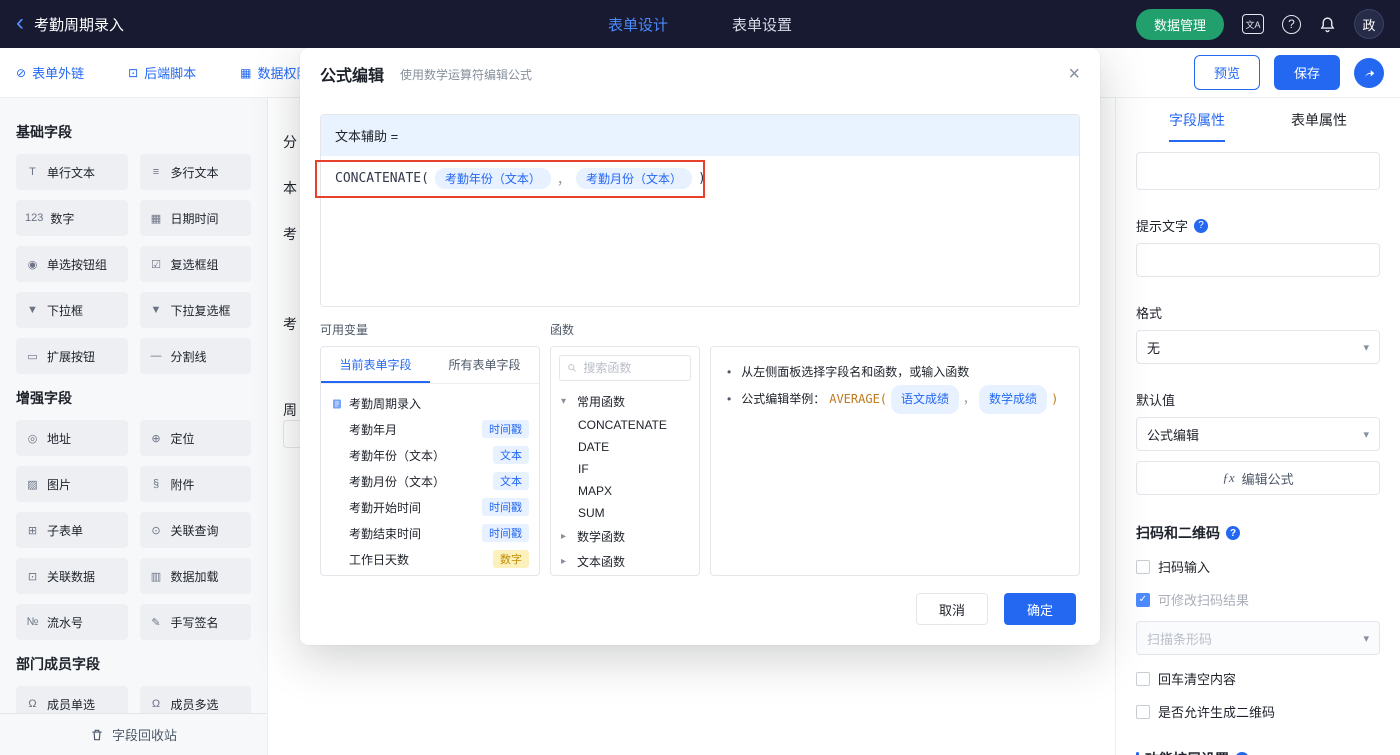 This screenshot has width=1400, height=755. What do you see at coordinates (195, 576) in the screenshot?
I see `field-button-data-load: ▥ 数据加载` at bounding box center [195, 576].